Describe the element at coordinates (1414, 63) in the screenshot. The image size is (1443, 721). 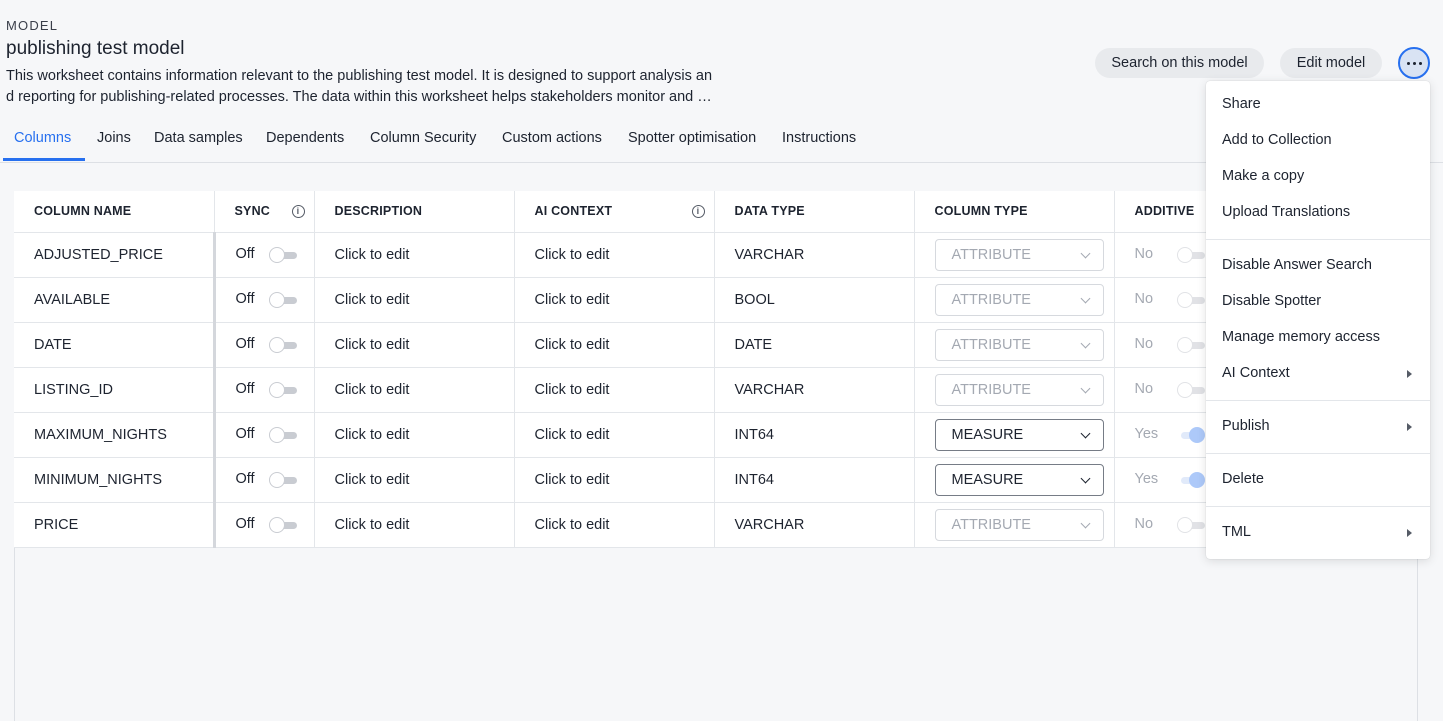
I see `more-options-button` at that location.